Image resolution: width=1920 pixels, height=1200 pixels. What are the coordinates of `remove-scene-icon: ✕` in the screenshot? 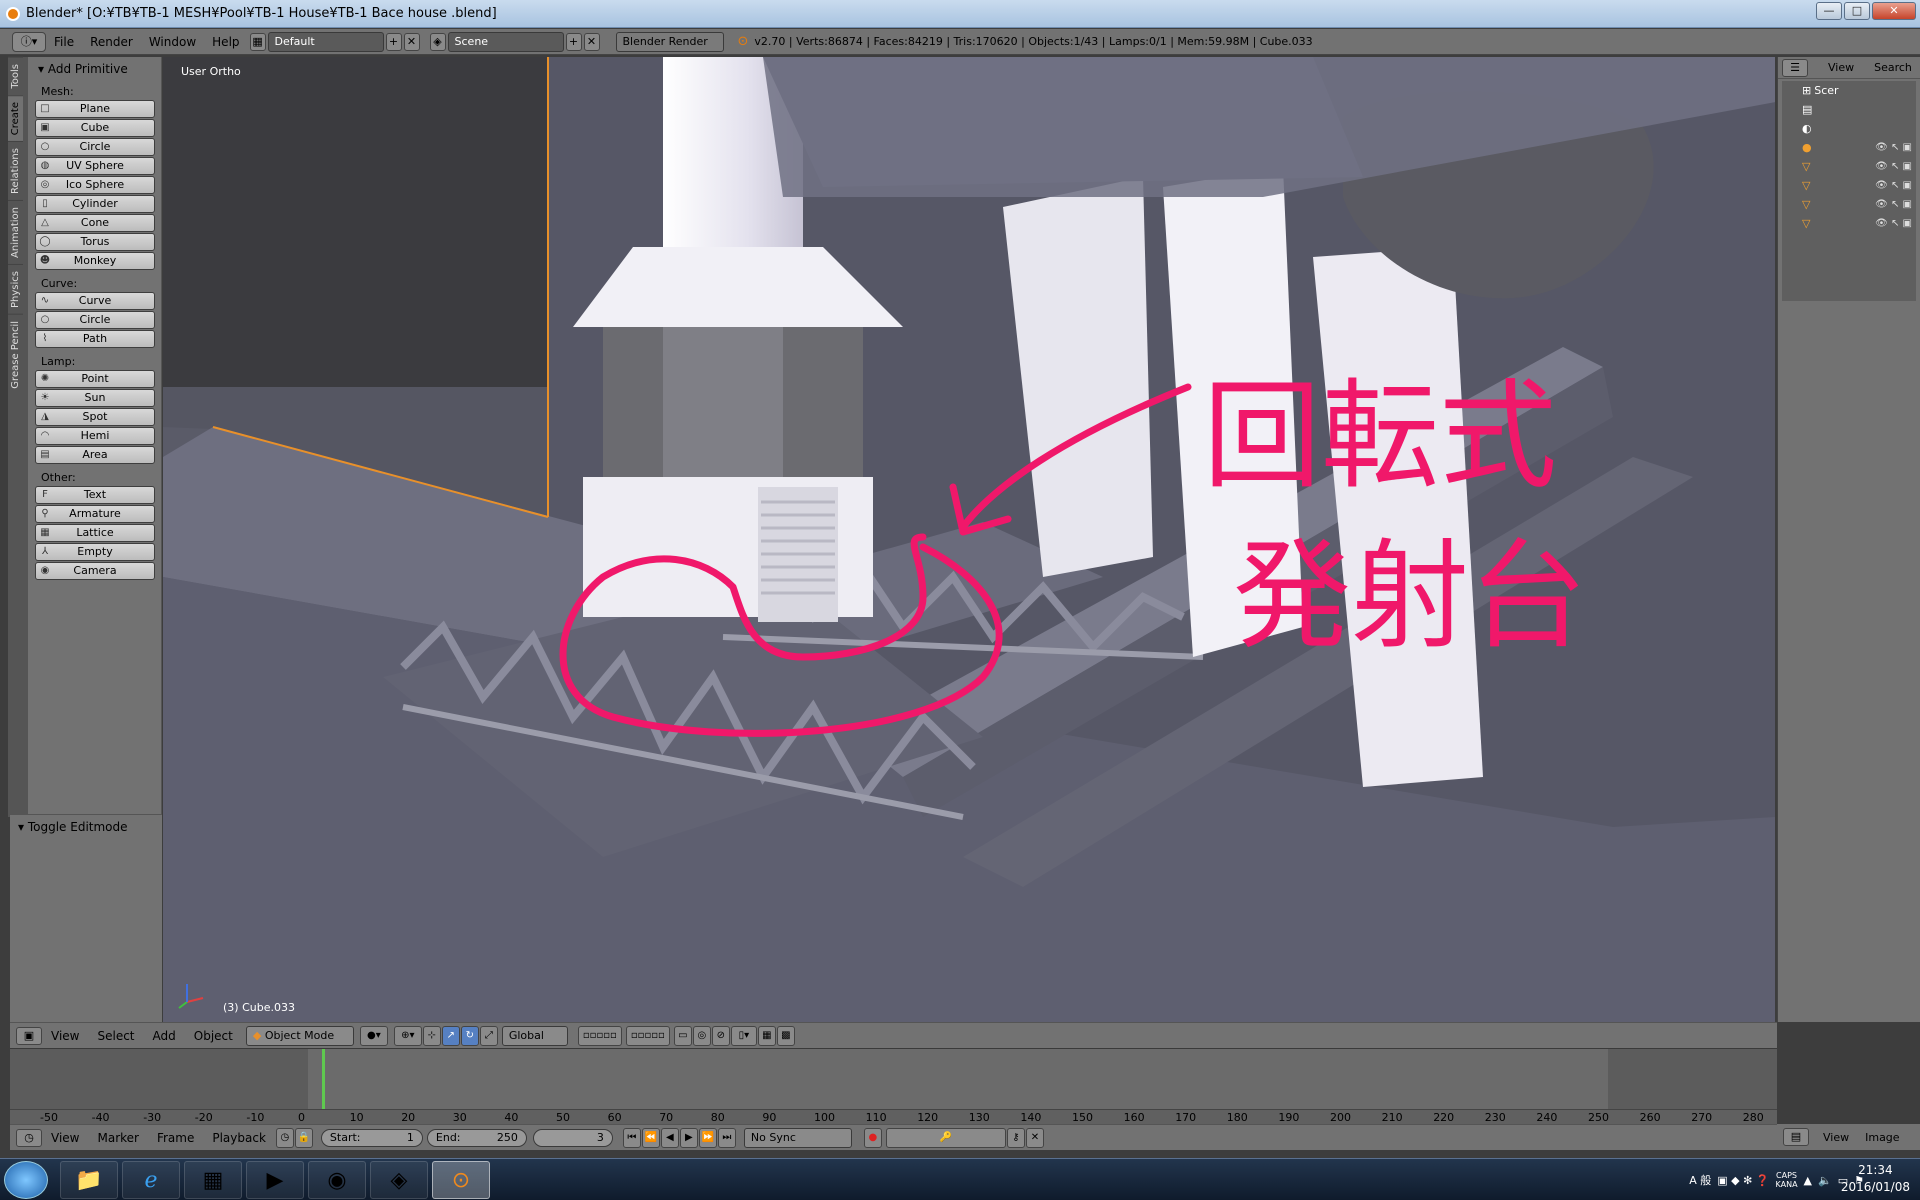 It's located at (591, 41).